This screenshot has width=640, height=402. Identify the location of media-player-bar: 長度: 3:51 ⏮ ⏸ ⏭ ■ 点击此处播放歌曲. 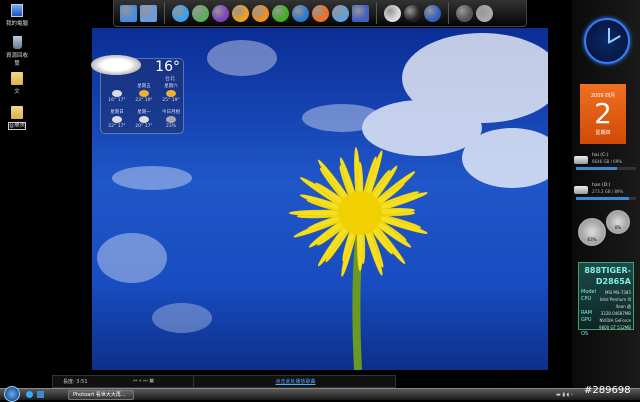
(224, 381).